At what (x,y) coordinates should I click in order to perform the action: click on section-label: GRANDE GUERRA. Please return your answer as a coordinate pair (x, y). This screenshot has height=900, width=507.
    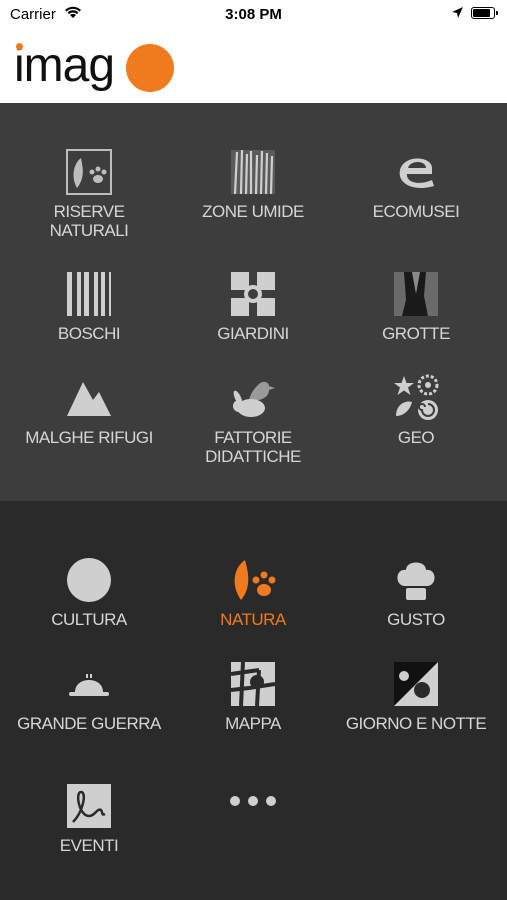
    Looking at the image, I should click on (89, 723).